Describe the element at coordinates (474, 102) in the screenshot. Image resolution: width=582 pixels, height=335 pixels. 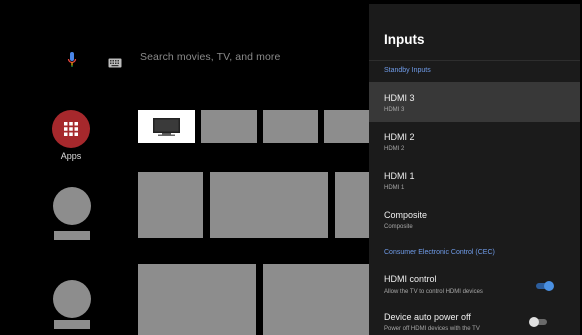
I see `input-hdmi-3: HDMI 3 HDMI 3` at that location.